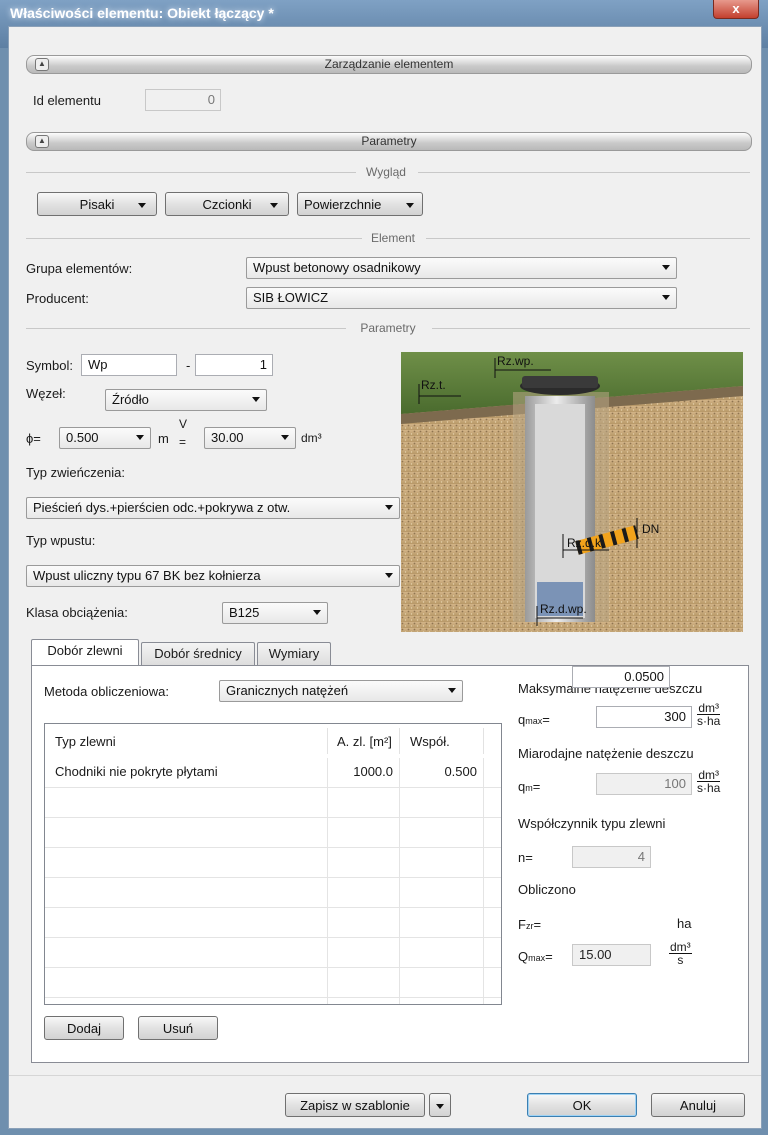 This screenshot has width=768, height=1135. What do you see at coordinates (227, 437) in the screenshot?
I see `volume-value: 30.00` at bounding box center [227, 437].